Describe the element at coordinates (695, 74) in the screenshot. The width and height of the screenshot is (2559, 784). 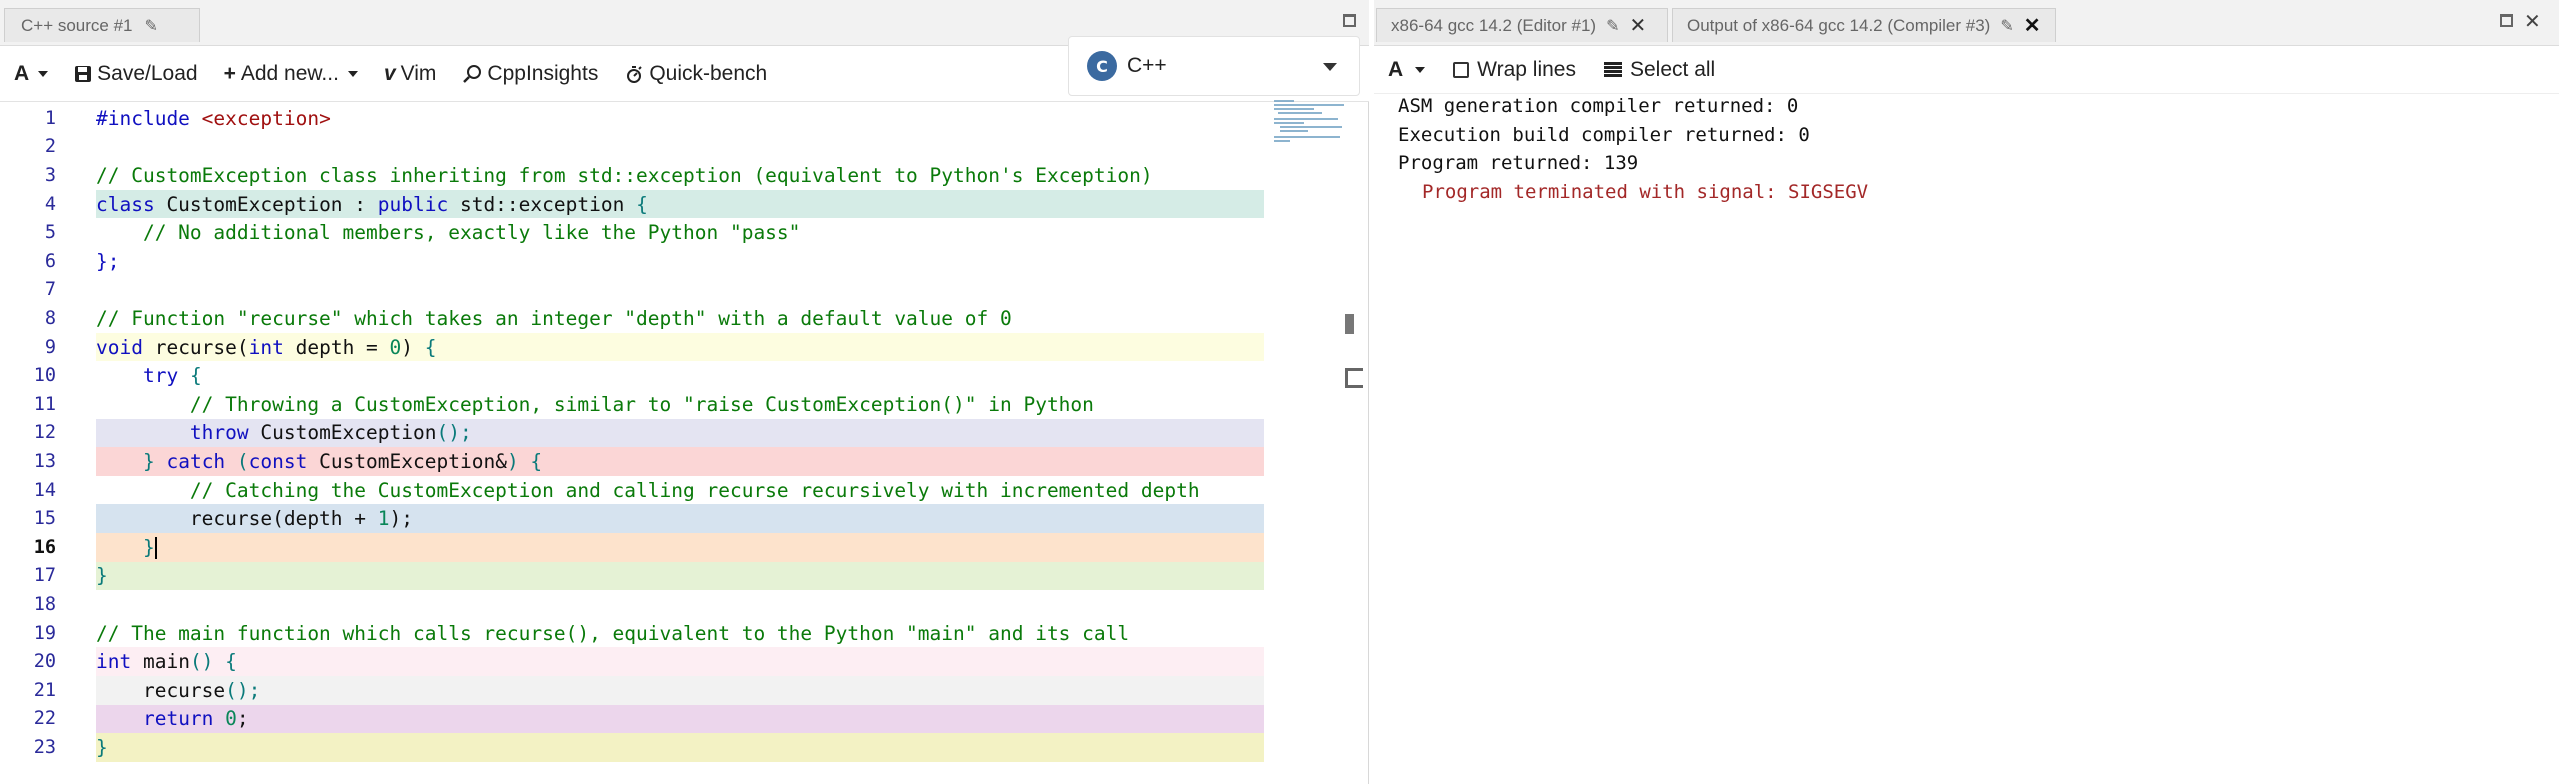
I see `quick-bench-button: Quick-bench` at that location.